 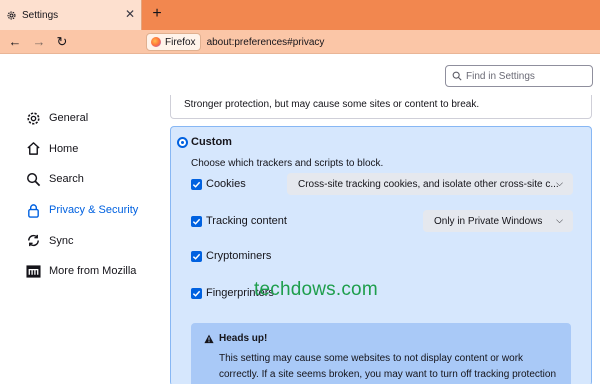 I want to click on nav-toolbar: ← → ↻ Firefox about:preferences#privacy, so click(x=300, y=42).